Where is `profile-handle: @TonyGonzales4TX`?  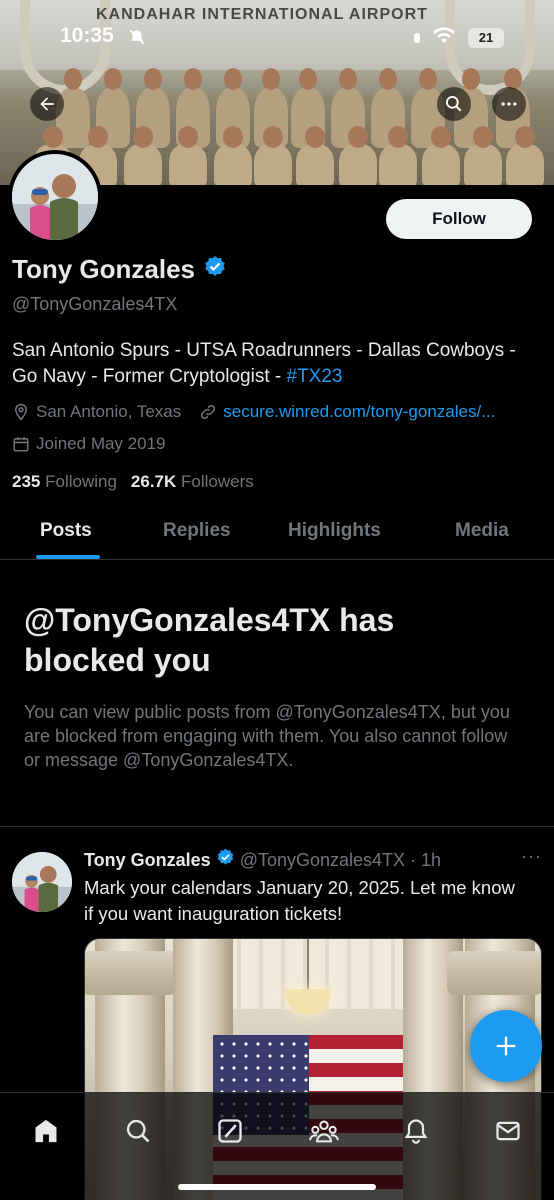
profile-handle: @TonyGonzales4TX is located at coordinates (95, 304).